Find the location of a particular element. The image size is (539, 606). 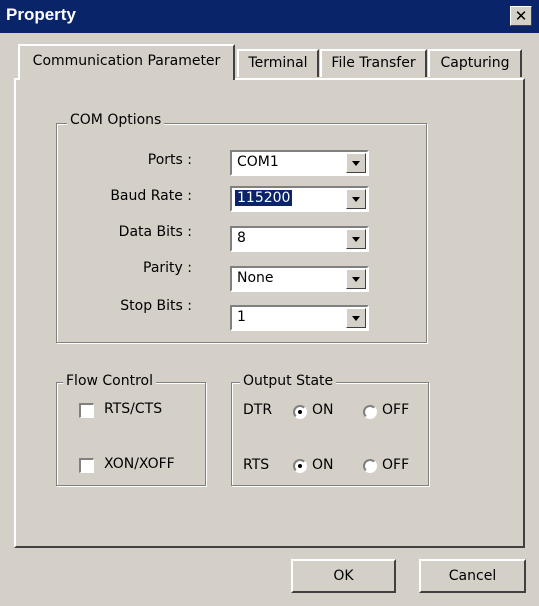

tab-label: Capturing is located at coordinates (475, 63).